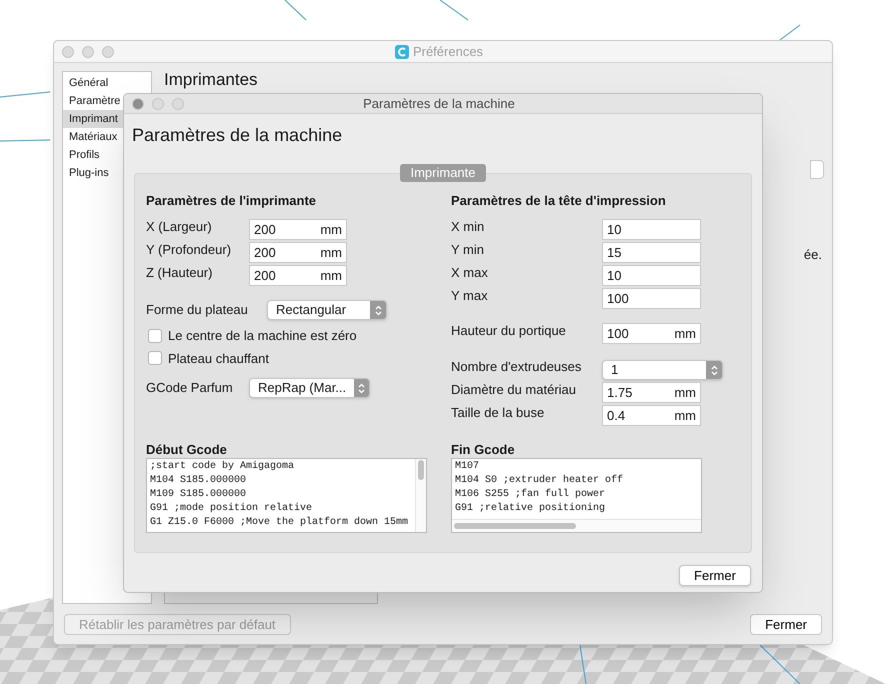 This screenshot has width=886, height=684. What do you see at coordinates (662, 370) in the screenshot?
I see `dropdown-select: 1` at bounding box center [662, 370].